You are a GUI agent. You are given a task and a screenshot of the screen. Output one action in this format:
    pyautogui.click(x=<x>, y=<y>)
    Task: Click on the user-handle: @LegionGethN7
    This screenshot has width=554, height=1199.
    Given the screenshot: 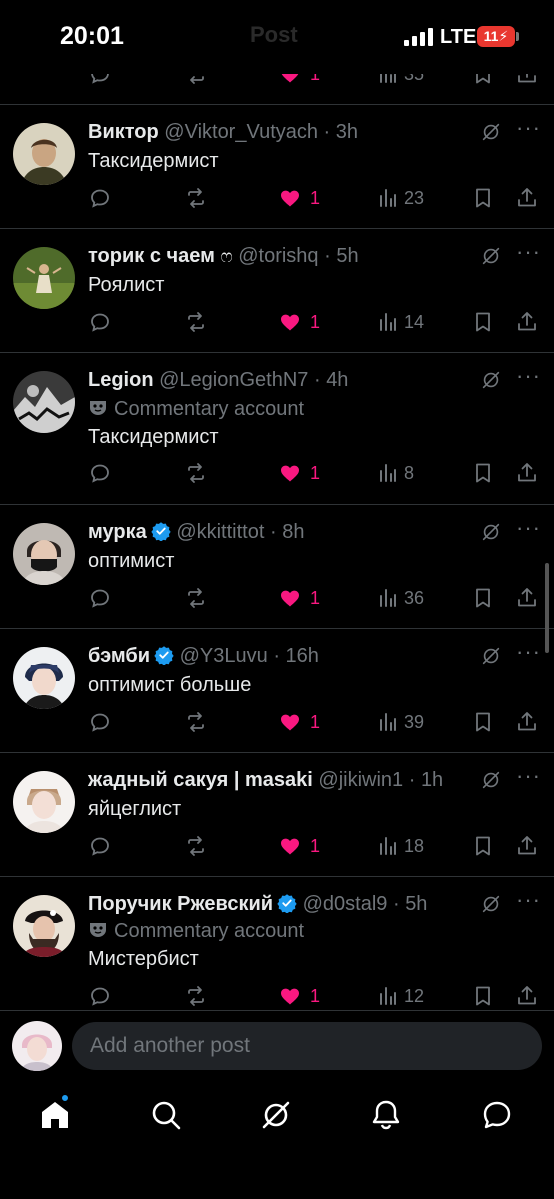 What is the action you would take?
    pyautogui.click(x=233, y=380)
    